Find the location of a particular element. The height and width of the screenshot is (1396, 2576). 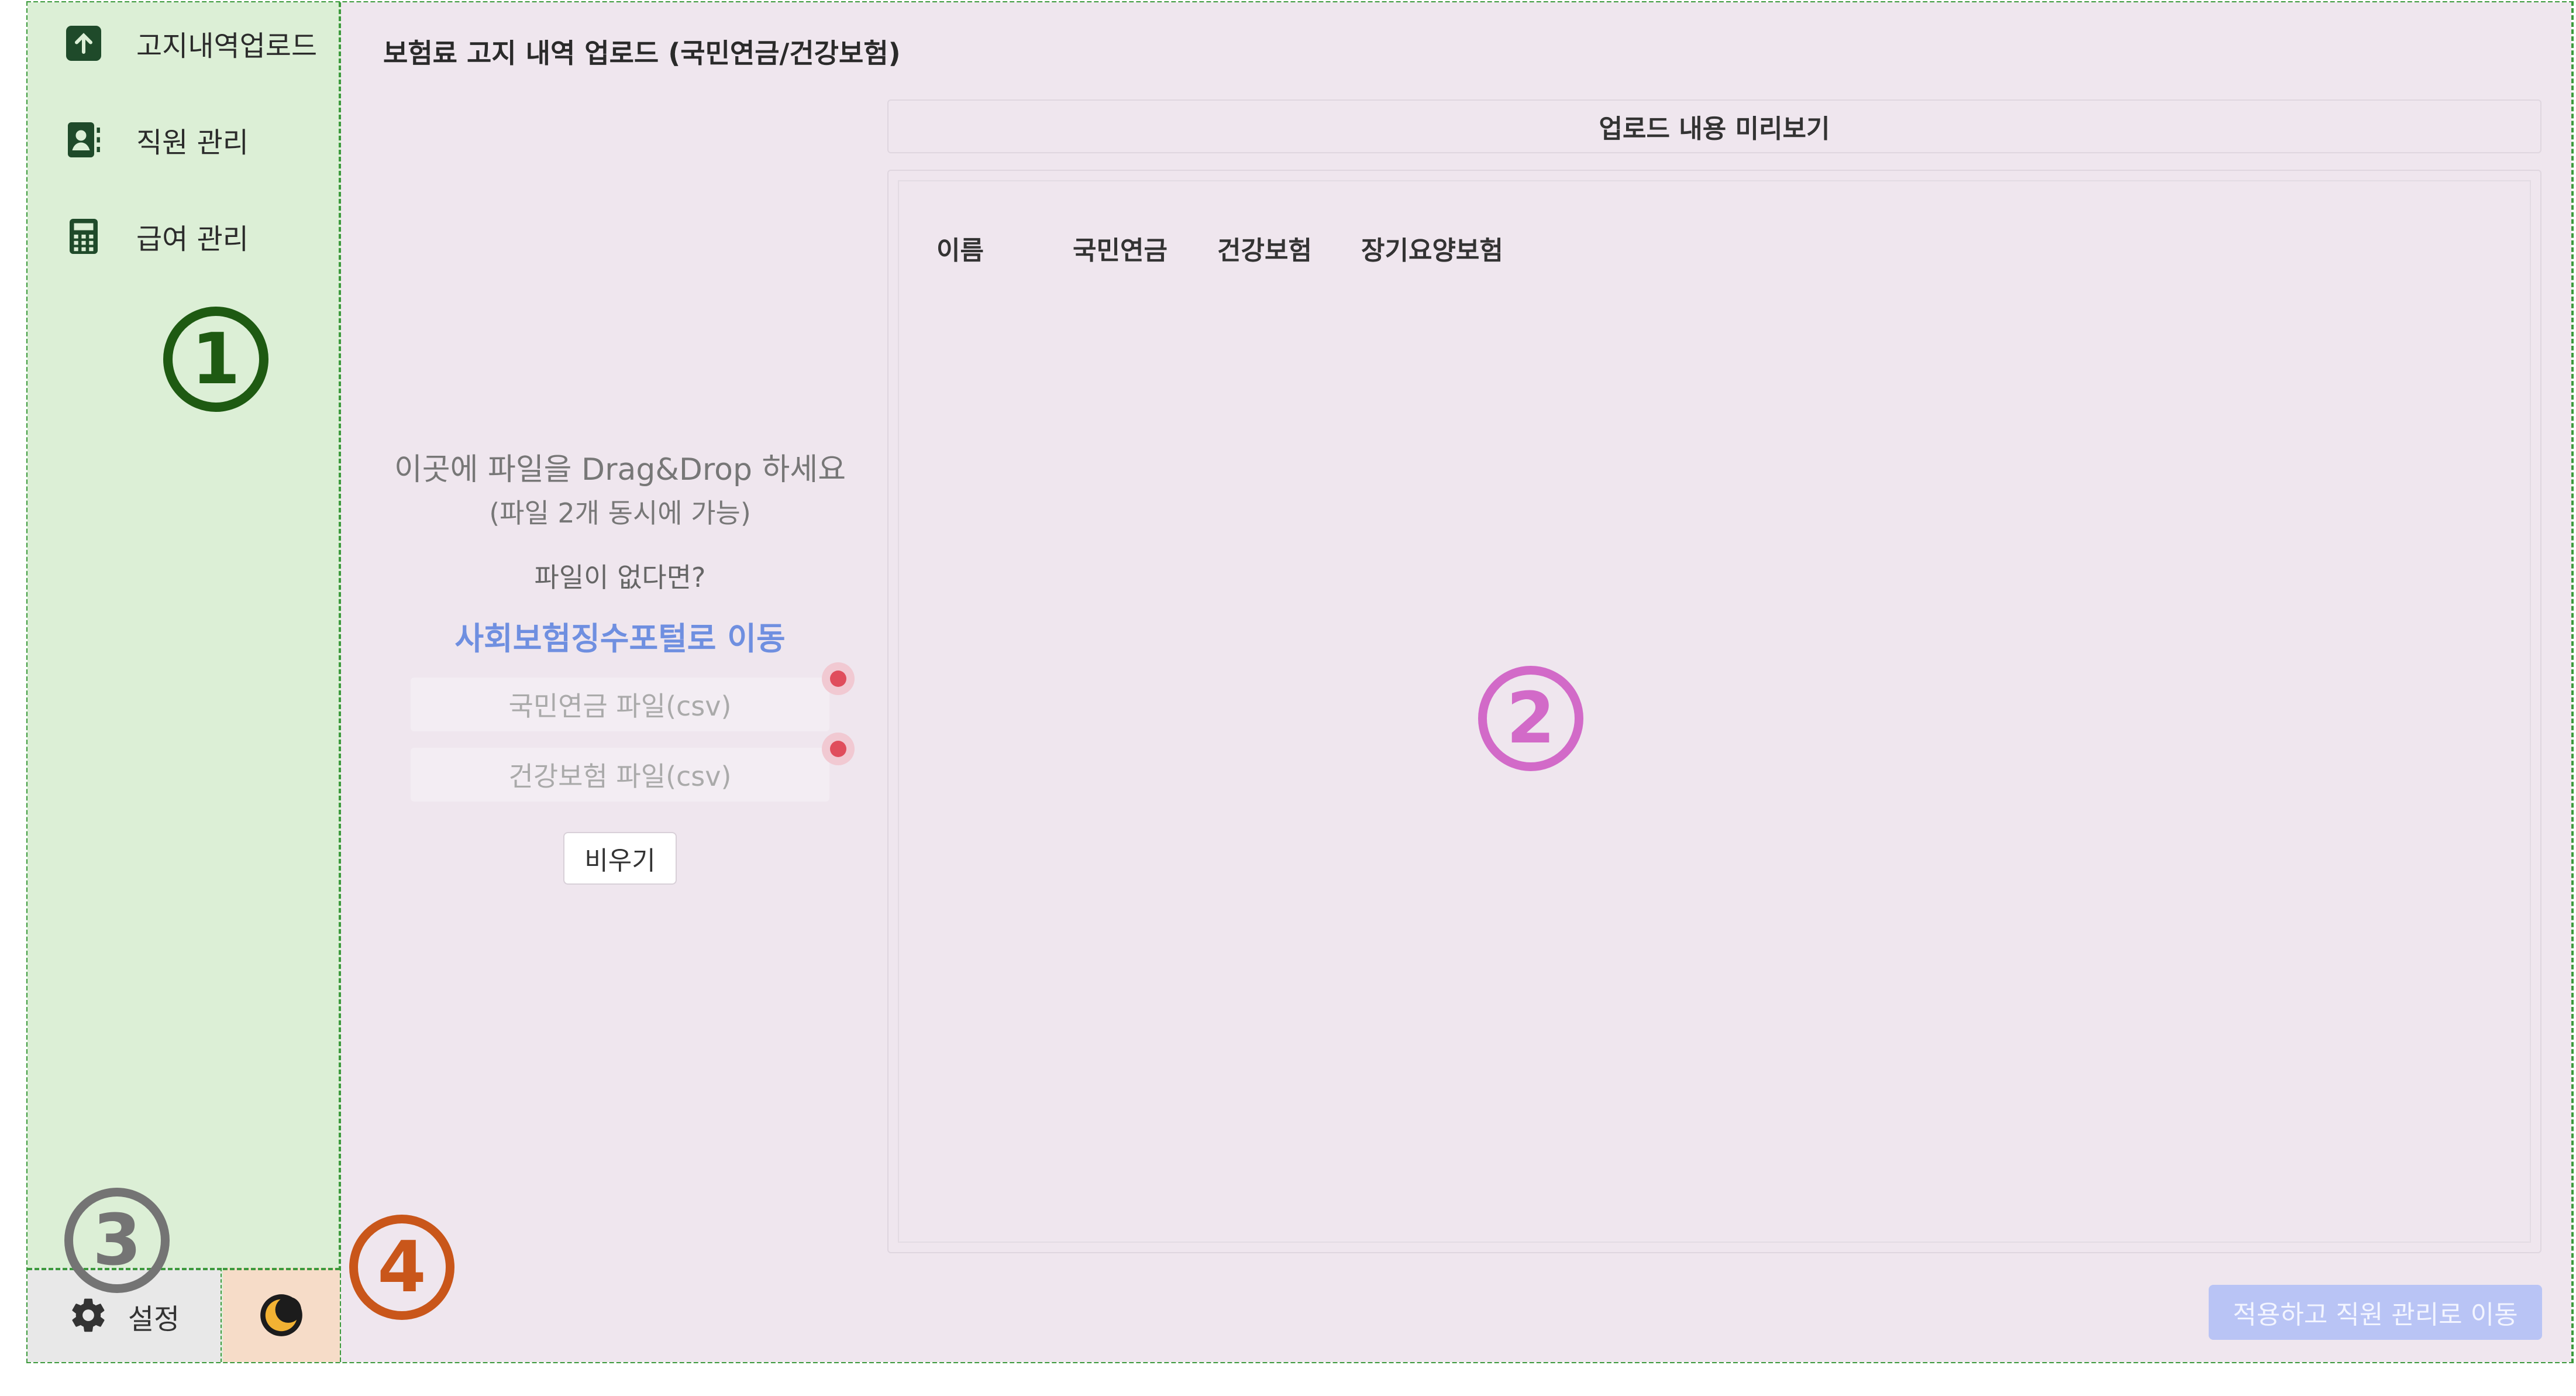

apply-and-go-to-employees-button: 적용하고 직원 관리로 이동 is located at coordinates (2375, 1312).